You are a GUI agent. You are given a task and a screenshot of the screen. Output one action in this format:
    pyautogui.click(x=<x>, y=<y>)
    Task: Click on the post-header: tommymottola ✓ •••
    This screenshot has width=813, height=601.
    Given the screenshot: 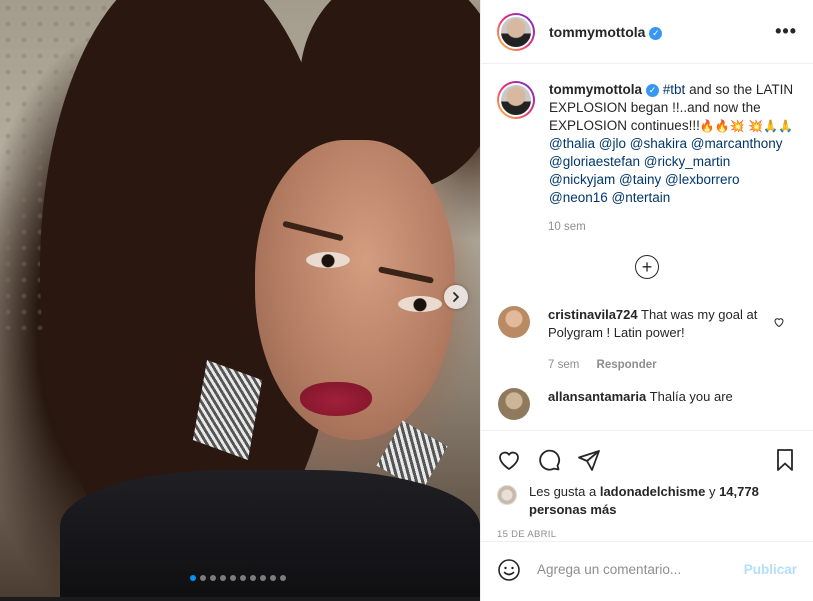 What is the action you would take?
    pyautogui.click(x=647, y=32)
    